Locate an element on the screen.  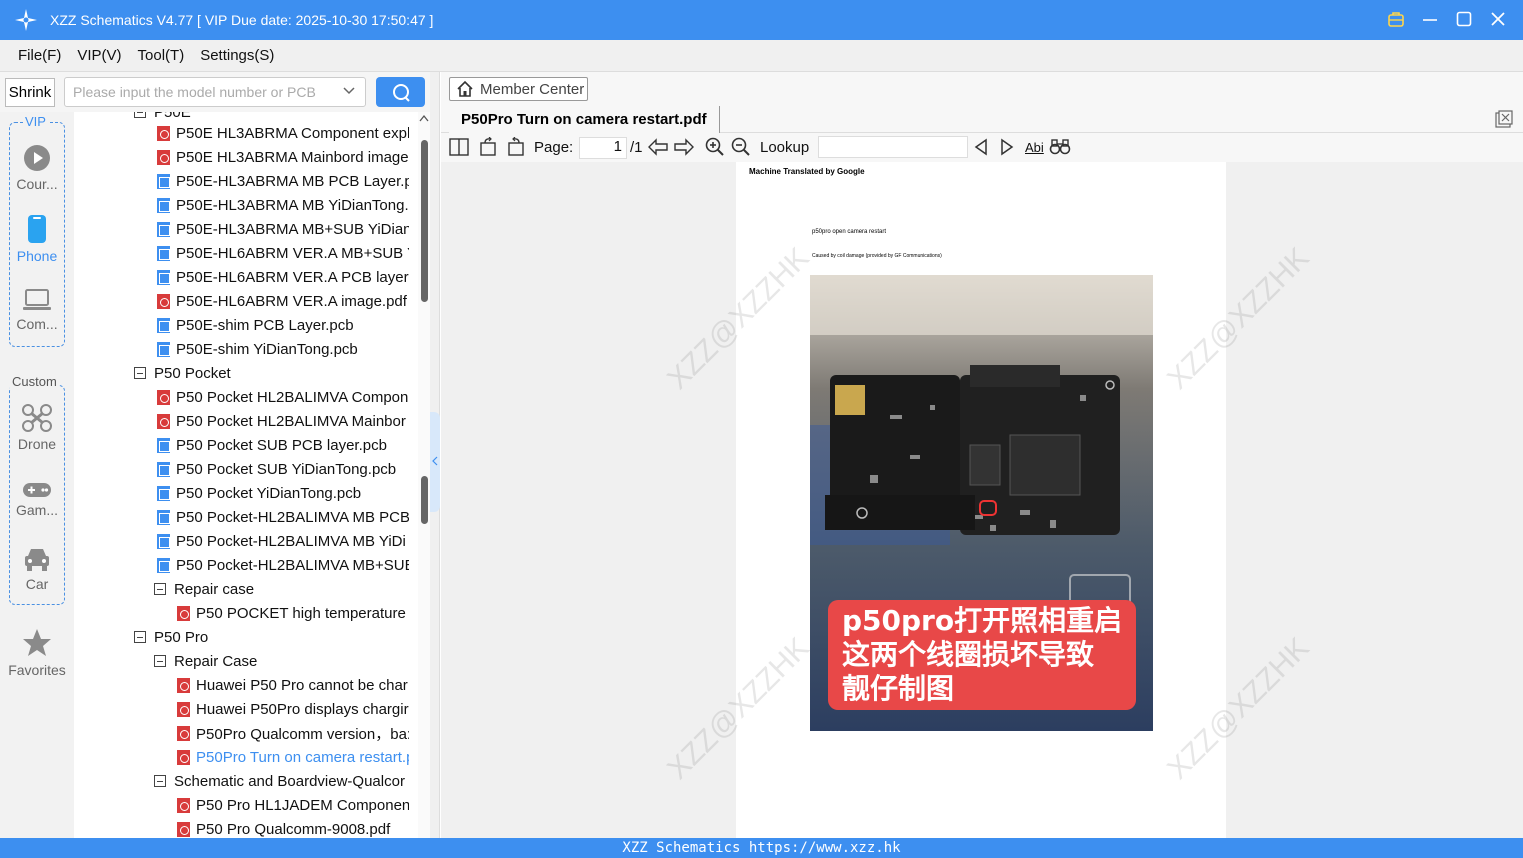
collapse-pane-handle is located at coordinates (435, 462).